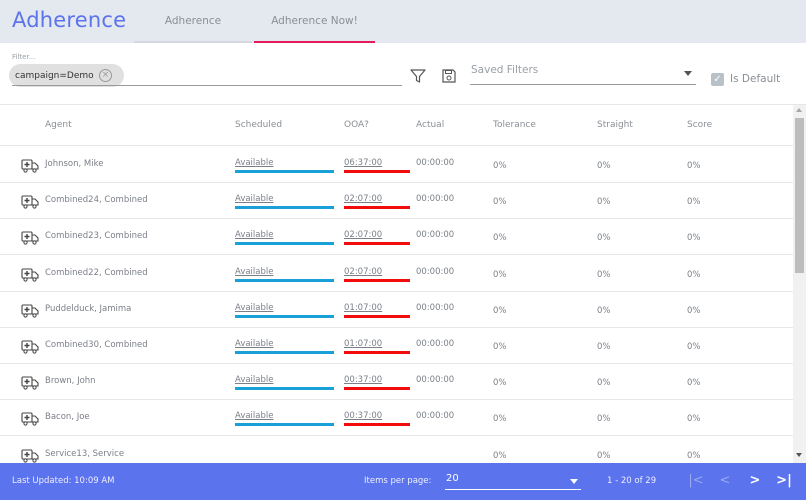  What do you see at coordinates (514, 125) in the screenshot?
I see `column-header-tolerance: Tolerance` at bounding box center [514, 125].